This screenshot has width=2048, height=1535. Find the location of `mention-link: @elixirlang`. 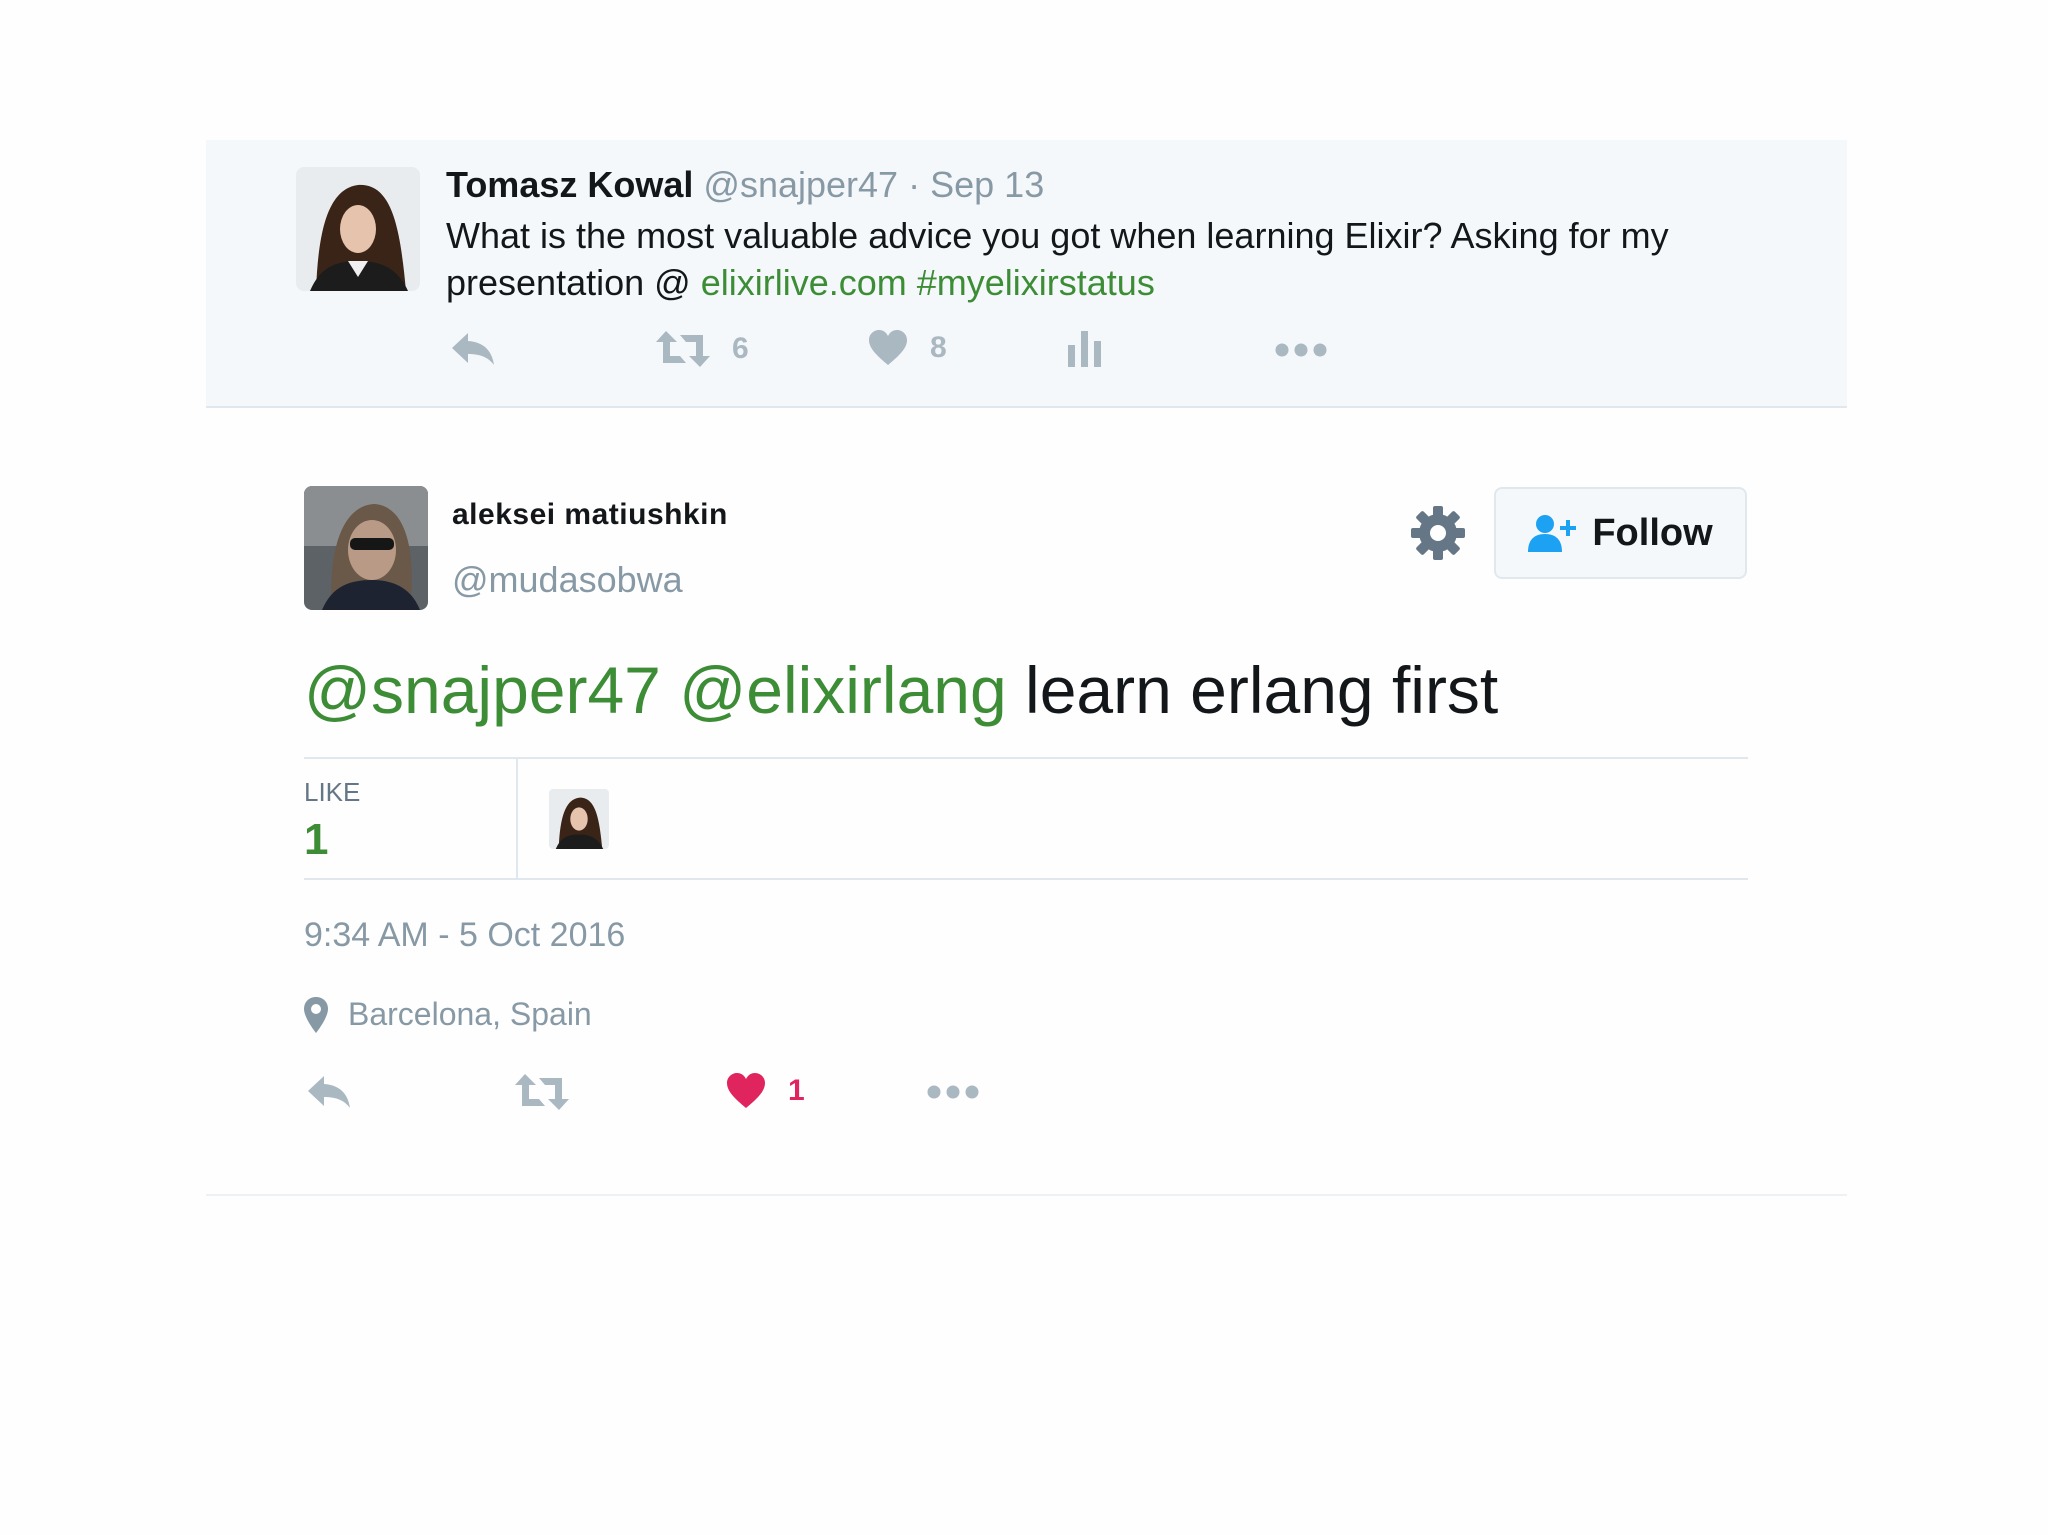

mention-link: @elixirlang is located at coordinates (842, 690).